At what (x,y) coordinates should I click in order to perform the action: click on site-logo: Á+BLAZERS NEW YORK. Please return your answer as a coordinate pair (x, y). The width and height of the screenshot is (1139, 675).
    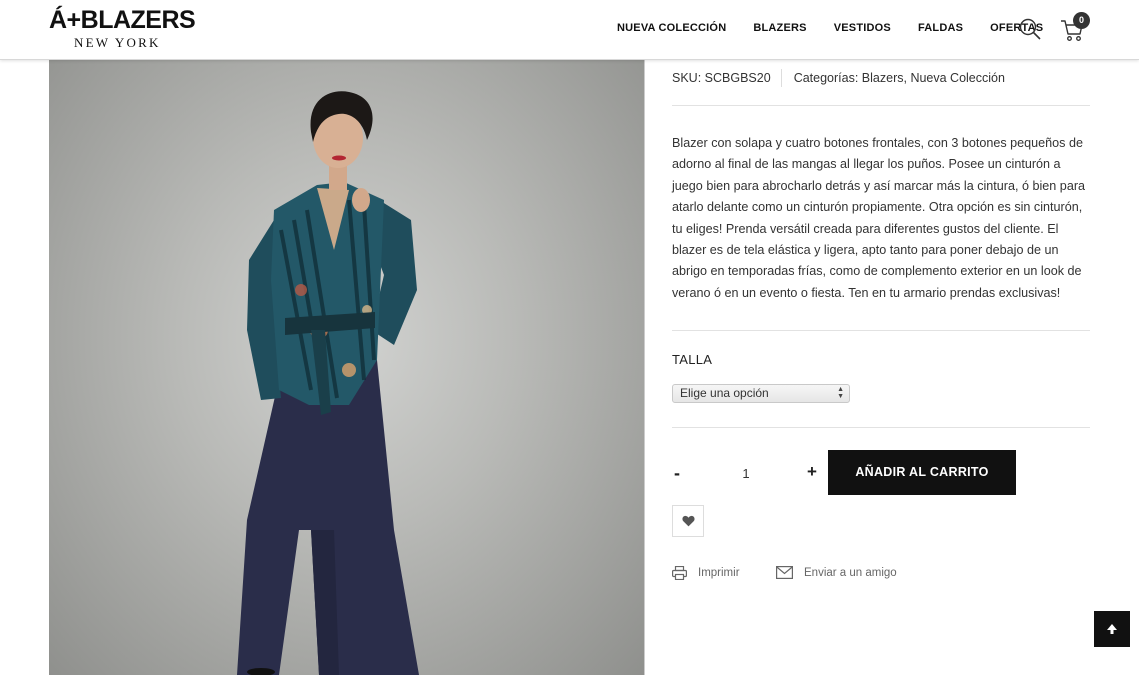
    Looking at the image, I should click on (122, 28).